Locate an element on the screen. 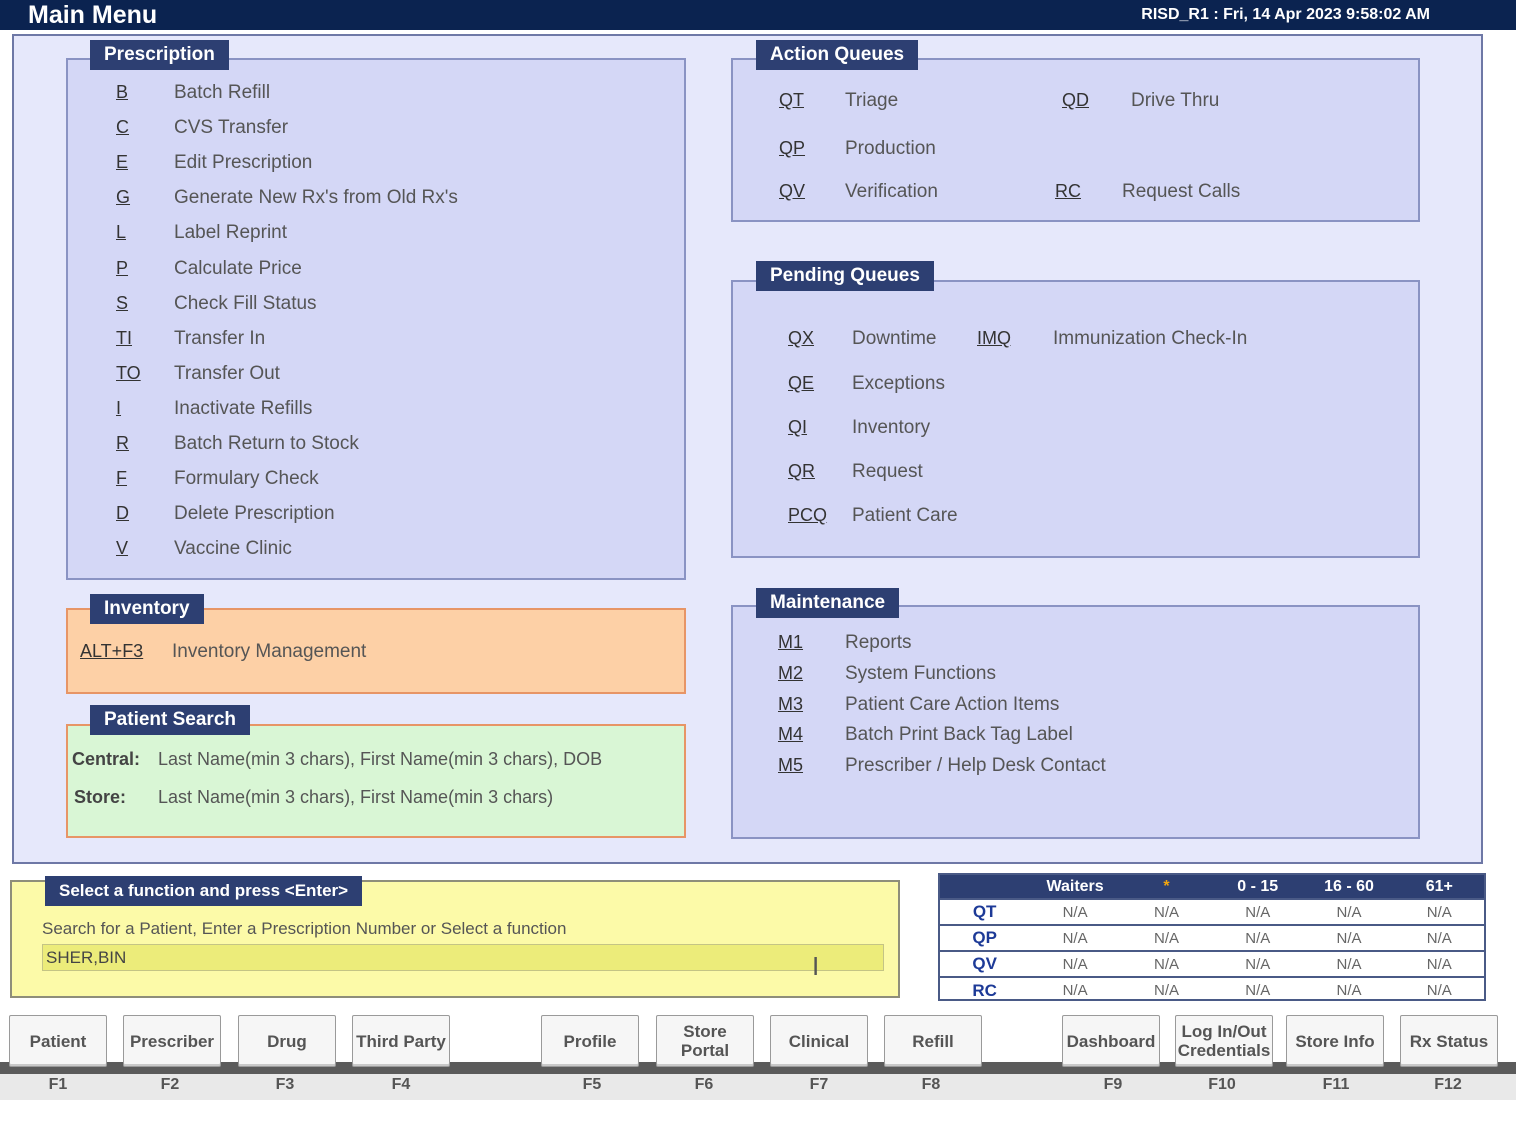 This screenshot has width=1516, height=1132. refill-button: Refill is located at coordinates (933, 1041).